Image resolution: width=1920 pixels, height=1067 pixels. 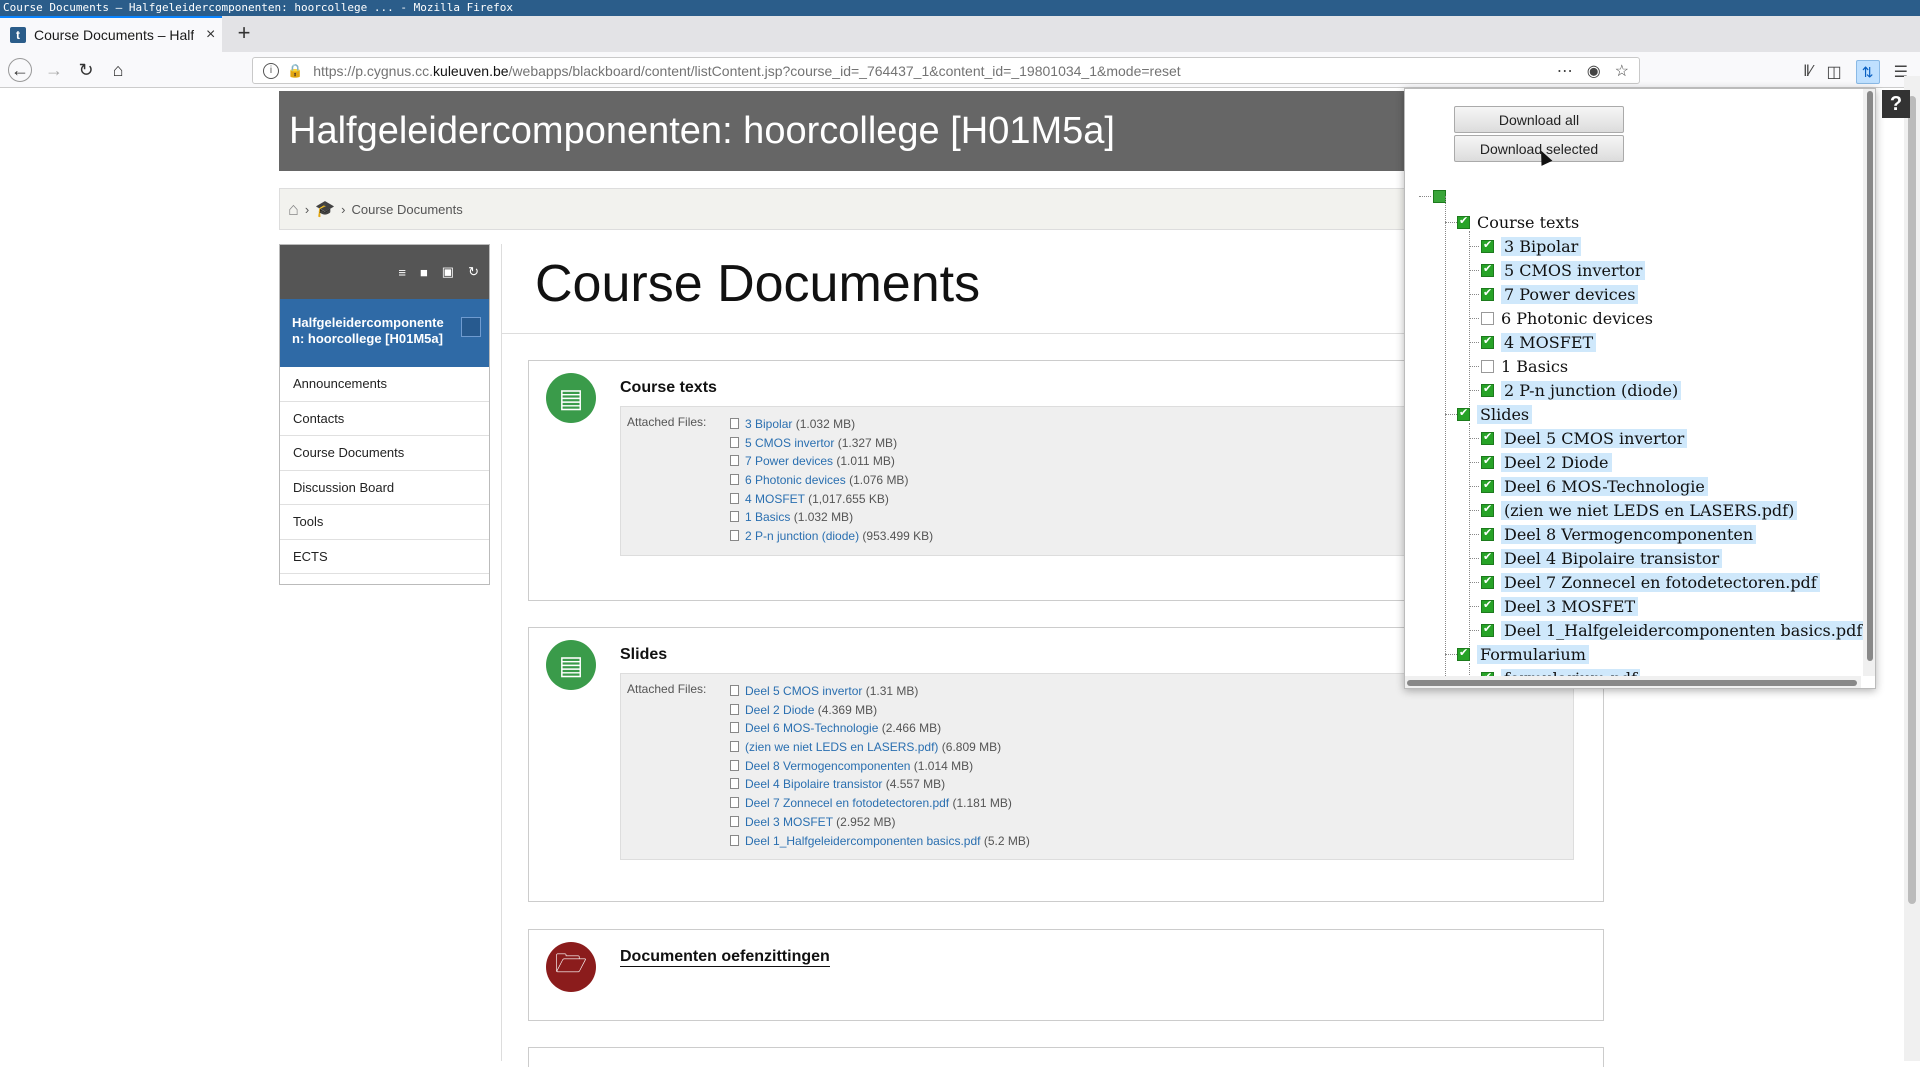 I want to click on reload-icon: ↻, so click(x=86, y=70).